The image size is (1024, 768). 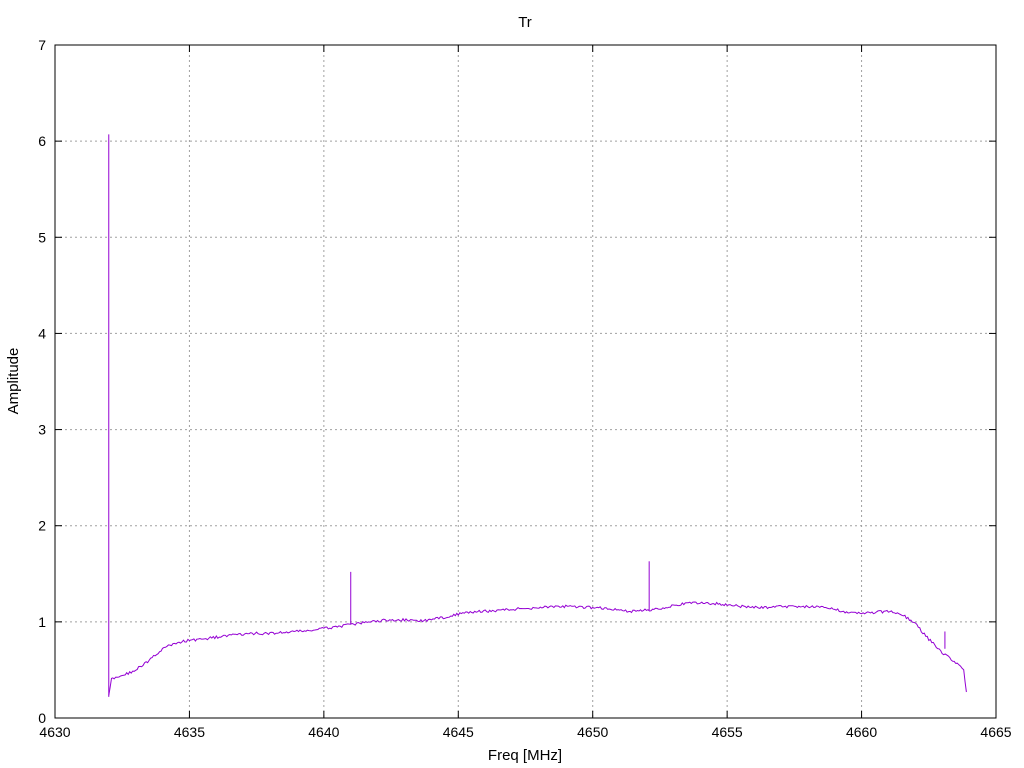 What do you see at coordinates (42, 333) in the screenshot?
I see `y-tick-label: 4` at bounding box center [42, 333].